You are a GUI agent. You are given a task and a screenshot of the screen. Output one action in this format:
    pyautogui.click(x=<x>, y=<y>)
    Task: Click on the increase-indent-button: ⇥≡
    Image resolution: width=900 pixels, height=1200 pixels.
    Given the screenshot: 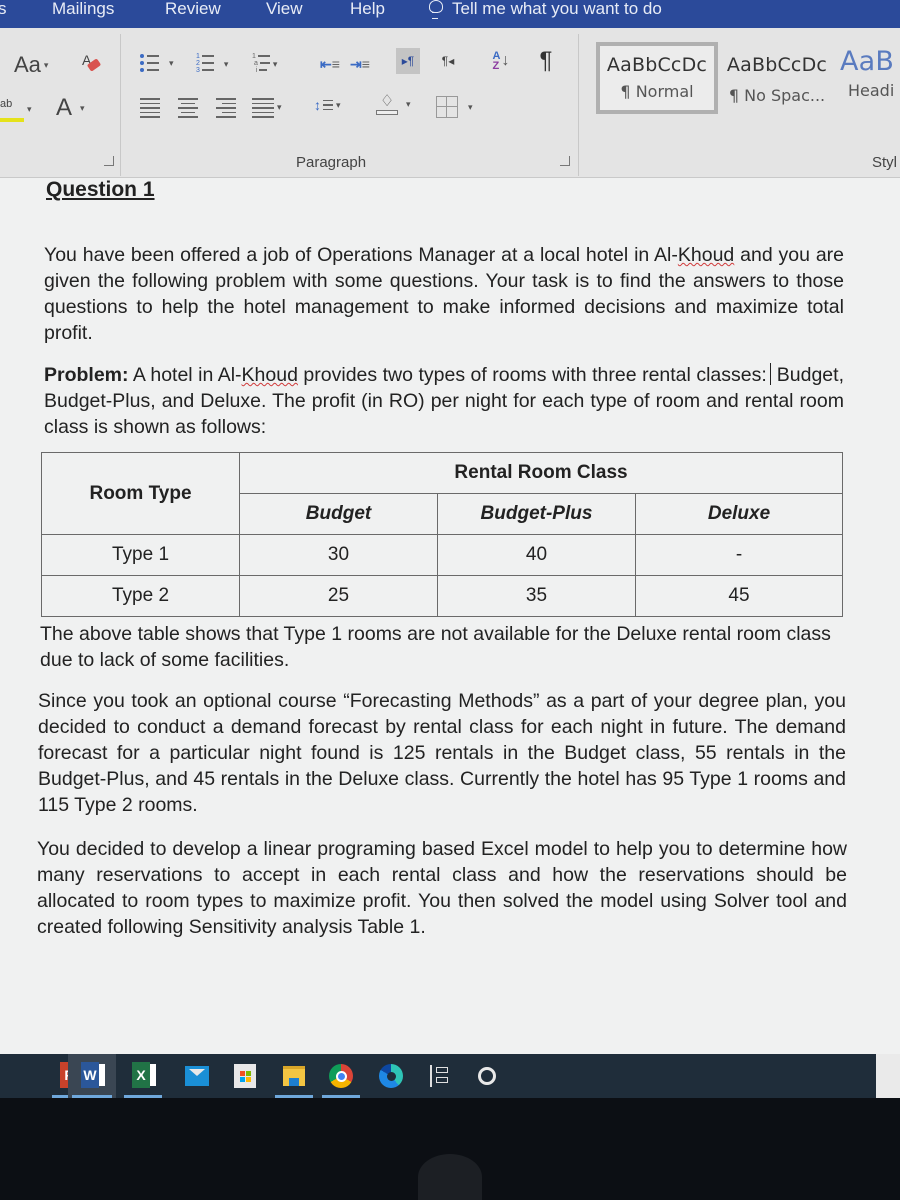 What is the action you would take?
    pyautogui.click(x=360, y=64)
    